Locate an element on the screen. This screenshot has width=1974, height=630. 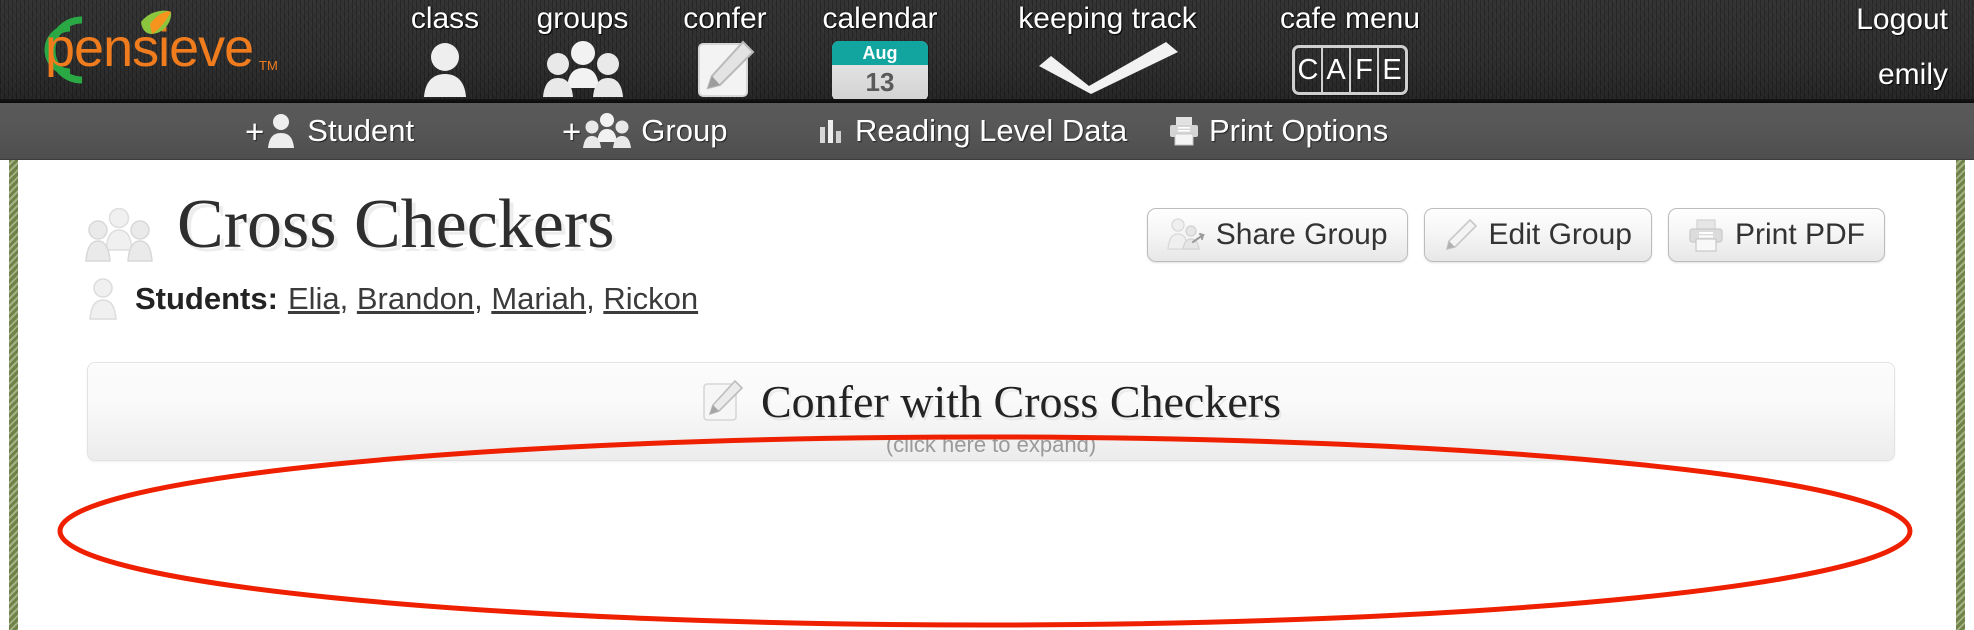
toolbar-add-group-prefix: + is located at coordinates (572, 131).